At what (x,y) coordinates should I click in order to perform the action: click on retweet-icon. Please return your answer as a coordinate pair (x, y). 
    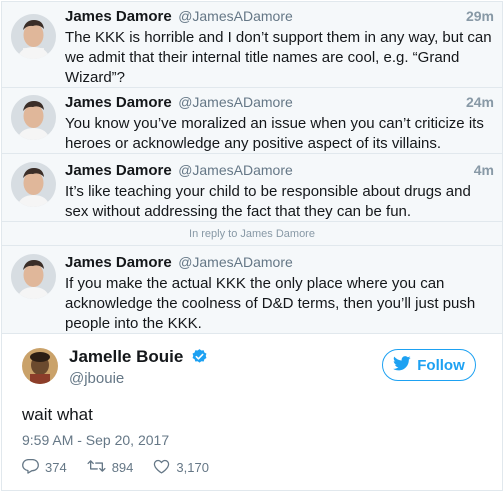
    Looking at the image, I should click on (96, 467).